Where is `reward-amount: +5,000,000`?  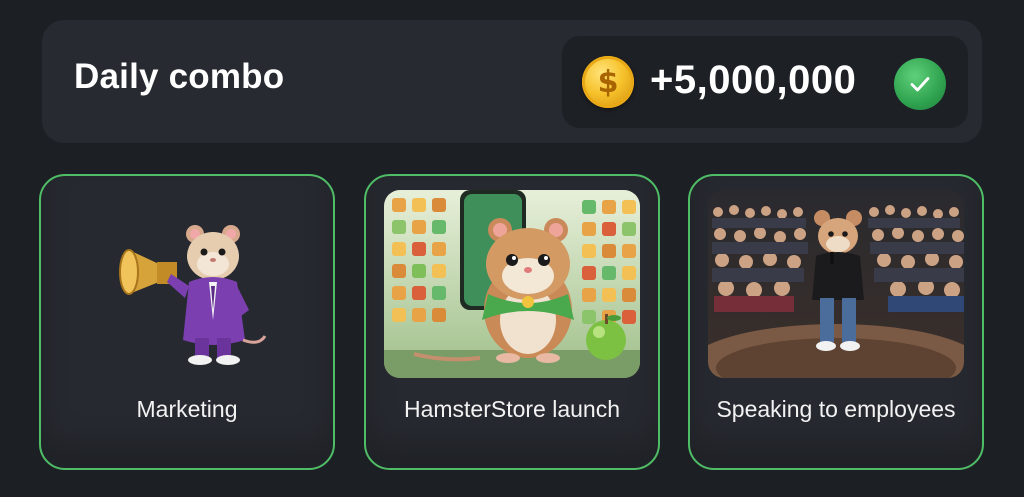 reward-amount: +5,000,000 is located at coordinates (753, 80).